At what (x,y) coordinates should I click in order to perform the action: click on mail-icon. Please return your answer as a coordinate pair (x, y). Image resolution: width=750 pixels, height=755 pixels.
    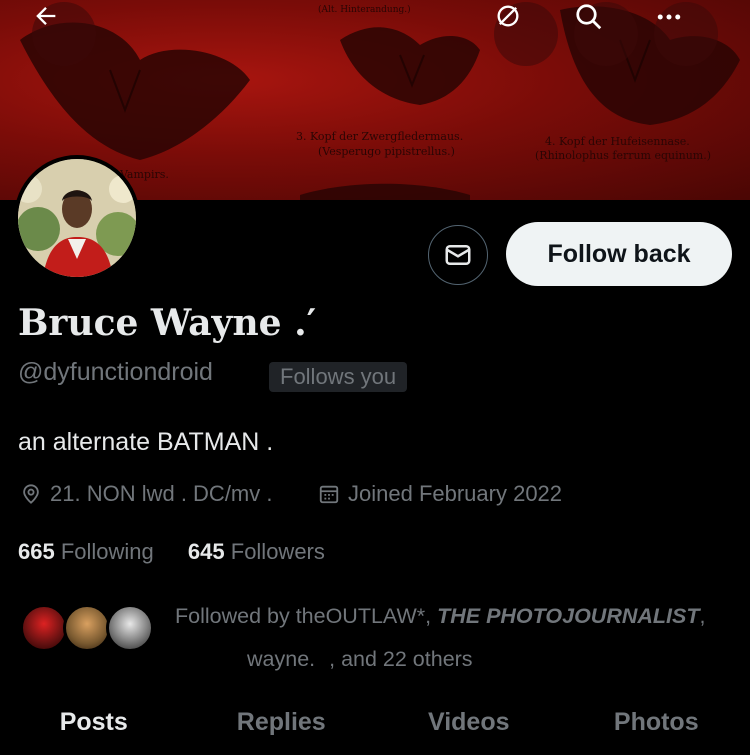
    Looking at the image, I should click on (458, 255).